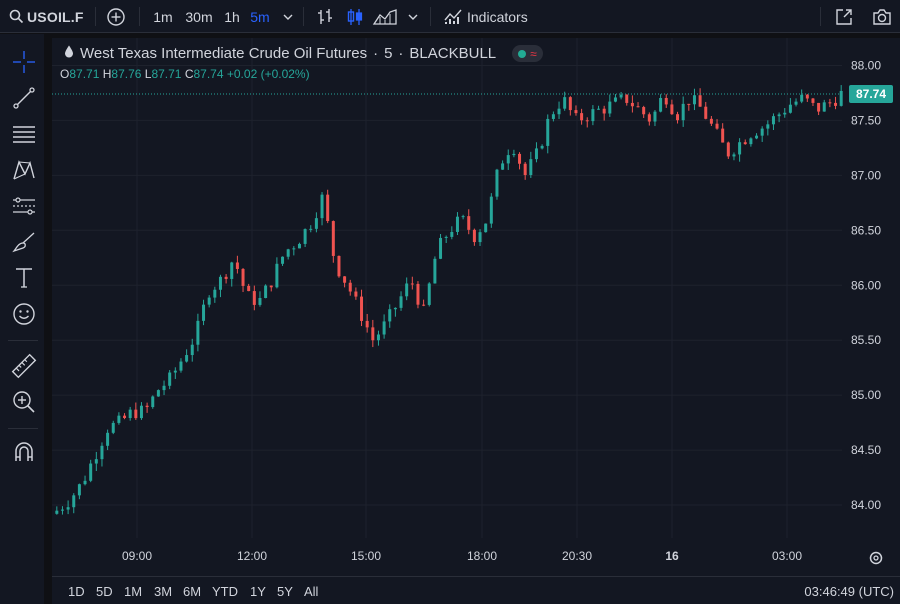  I want to click on bar-chart-icon, so click(325, 16).